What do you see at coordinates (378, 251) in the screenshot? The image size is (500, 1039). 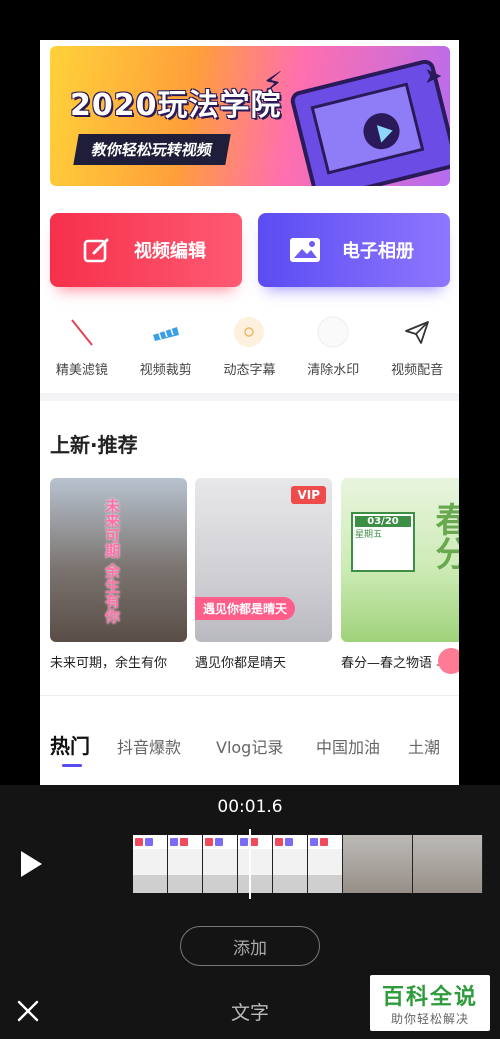 I see `album-label: 电子相册` at bounding box center [378, 251].